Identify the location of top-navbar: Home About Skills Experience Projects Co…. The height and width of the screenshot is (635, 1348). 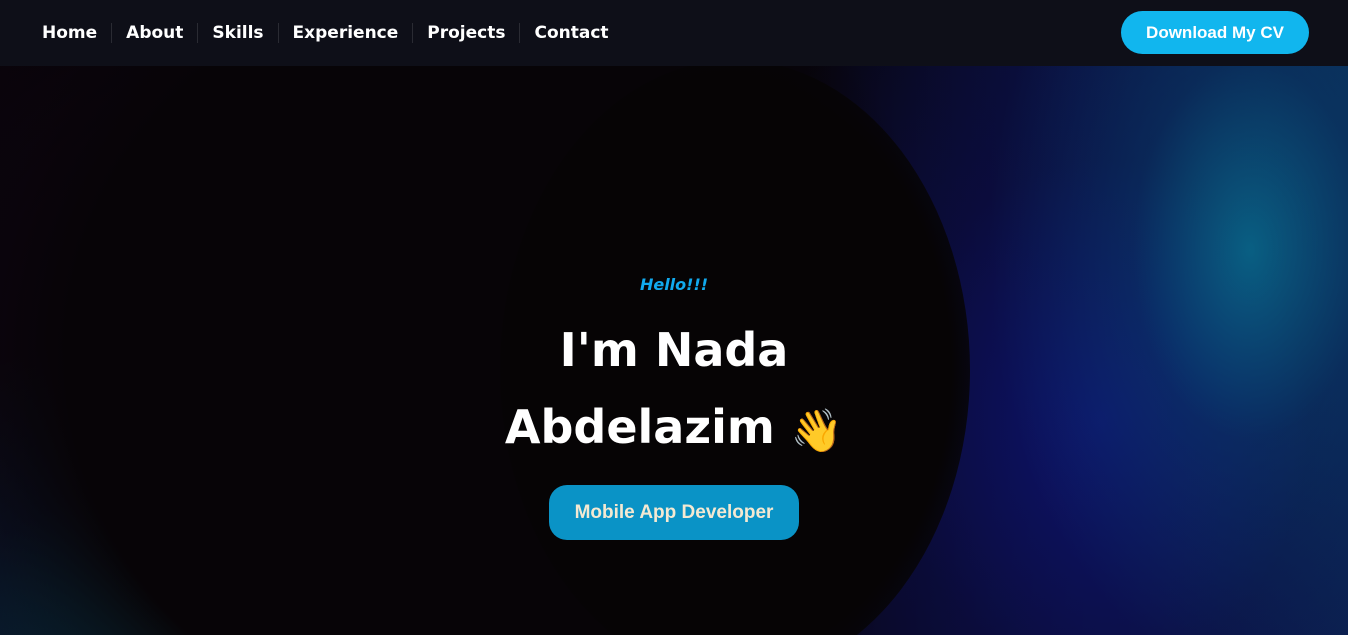
(674, 33).